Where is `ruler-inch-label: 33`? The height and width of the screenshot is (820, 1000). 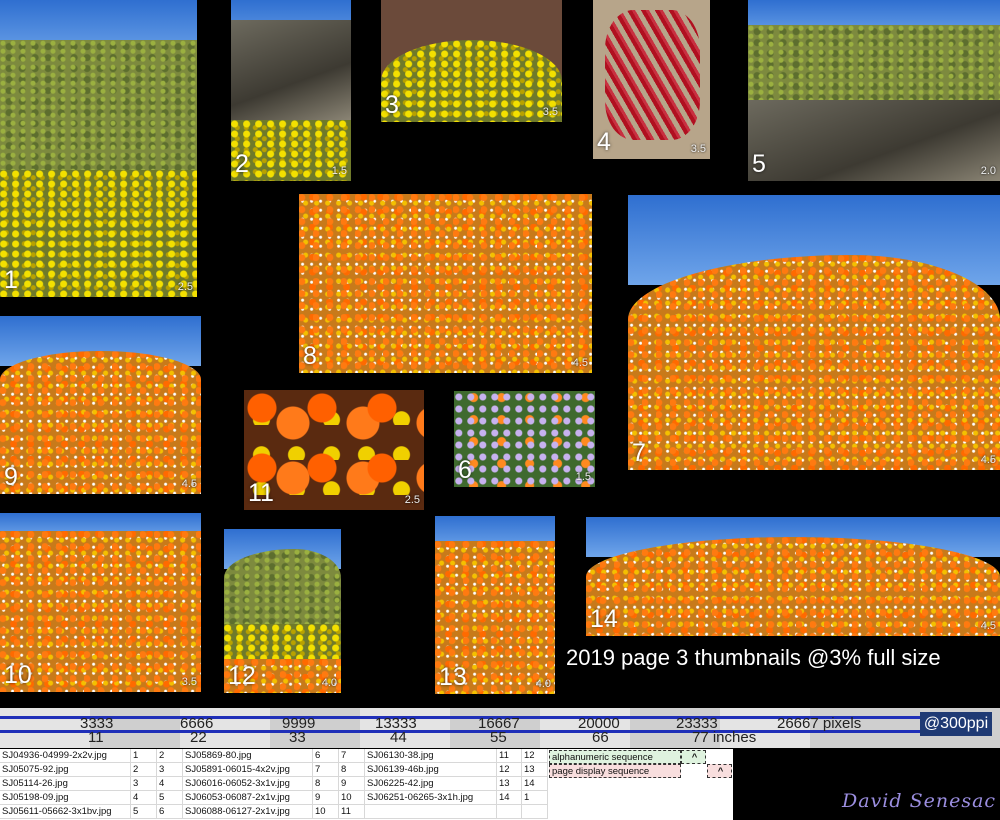
ruler-inch-label: 33 is located at coordinates (297, 737).